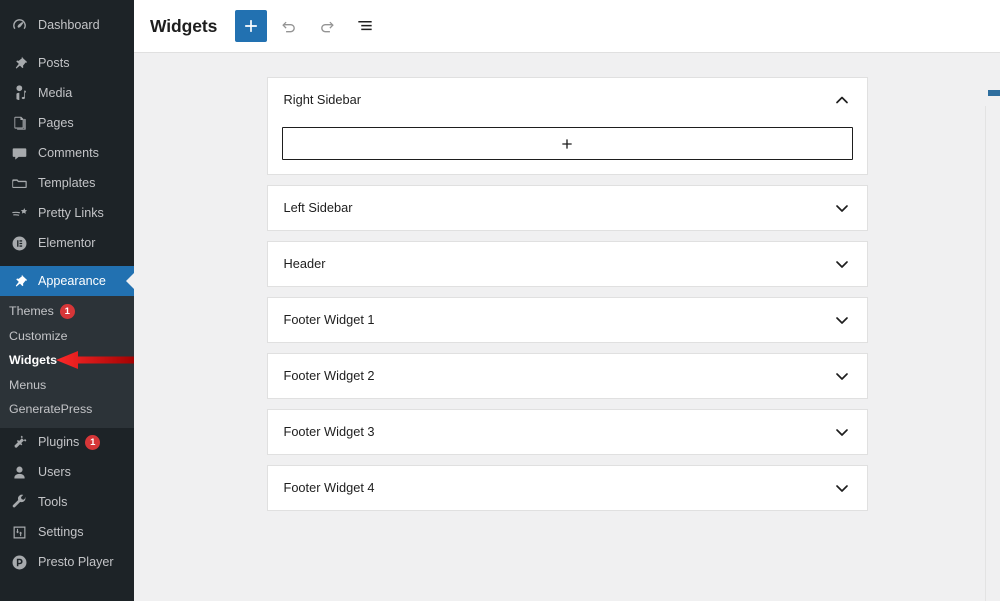 This screenshot has height=601, width=1000. I want to click on sidebar-item-comments: Comments, so click(67, 153).